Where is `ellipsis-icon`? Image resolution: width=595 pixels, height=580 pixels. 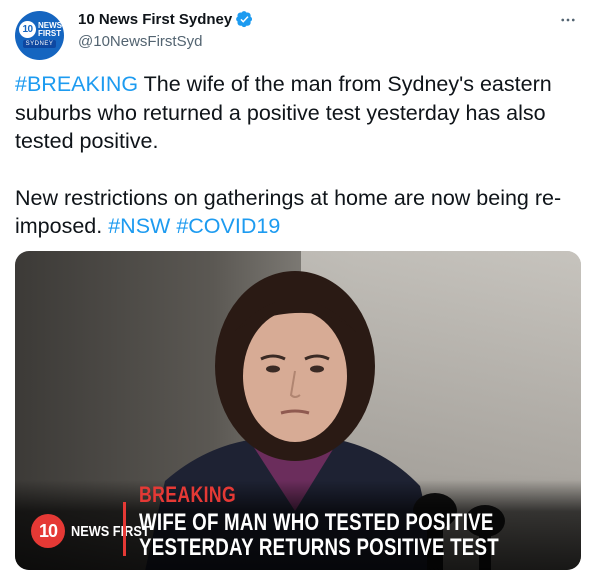
ellipsis-icon is located at coordinates (568, 20).